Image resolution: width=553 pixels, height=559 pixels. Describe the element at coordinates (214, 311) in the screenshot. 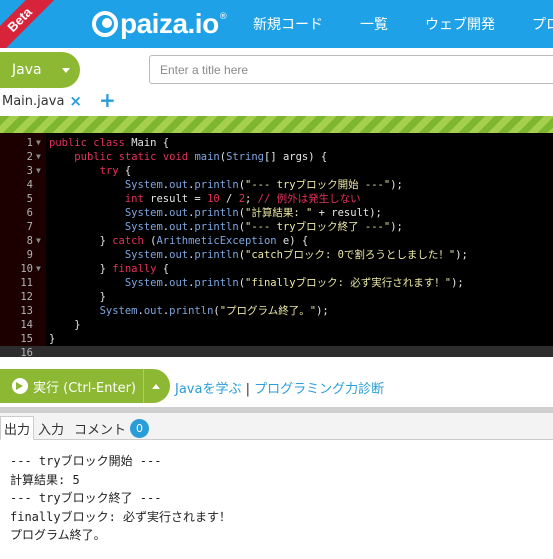

I see `code-text: System.out.println("プログラム終了。");` at that location.